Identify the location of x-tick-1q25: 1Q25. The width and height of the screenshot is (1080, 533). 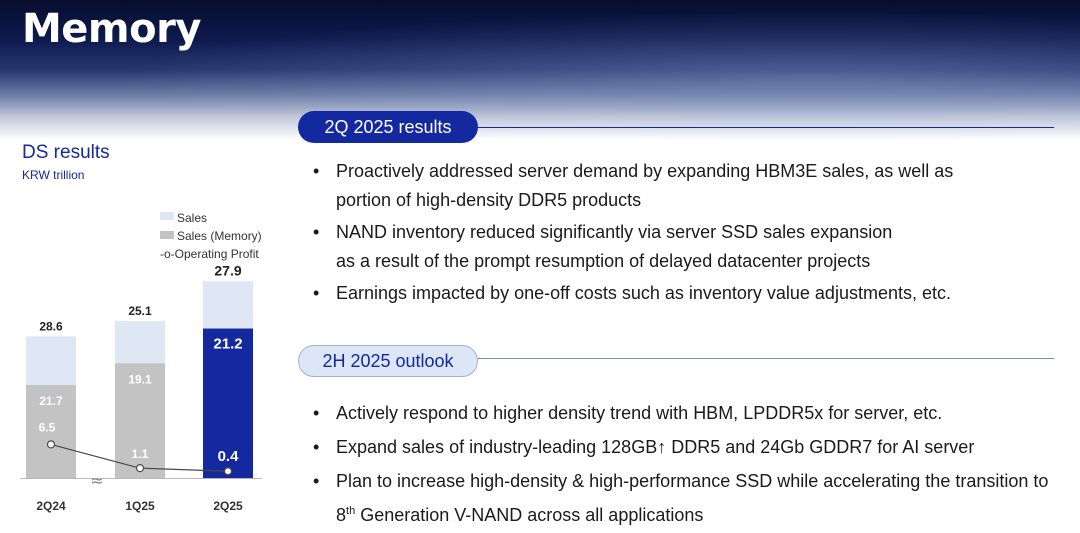
(140, 506).